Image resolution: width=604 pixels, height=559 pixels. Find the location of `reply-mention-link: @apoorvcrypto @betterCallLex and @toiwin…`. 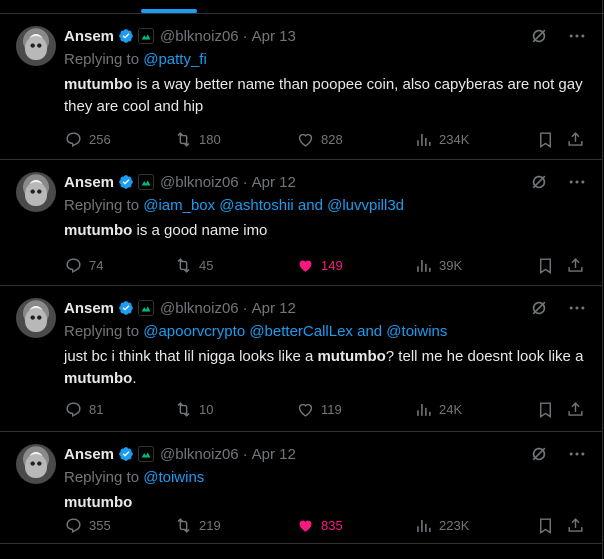

reply-mention-link: @apoorvcrypto @betterCallLex and @toiwin… is located at coordinates (295, 331).